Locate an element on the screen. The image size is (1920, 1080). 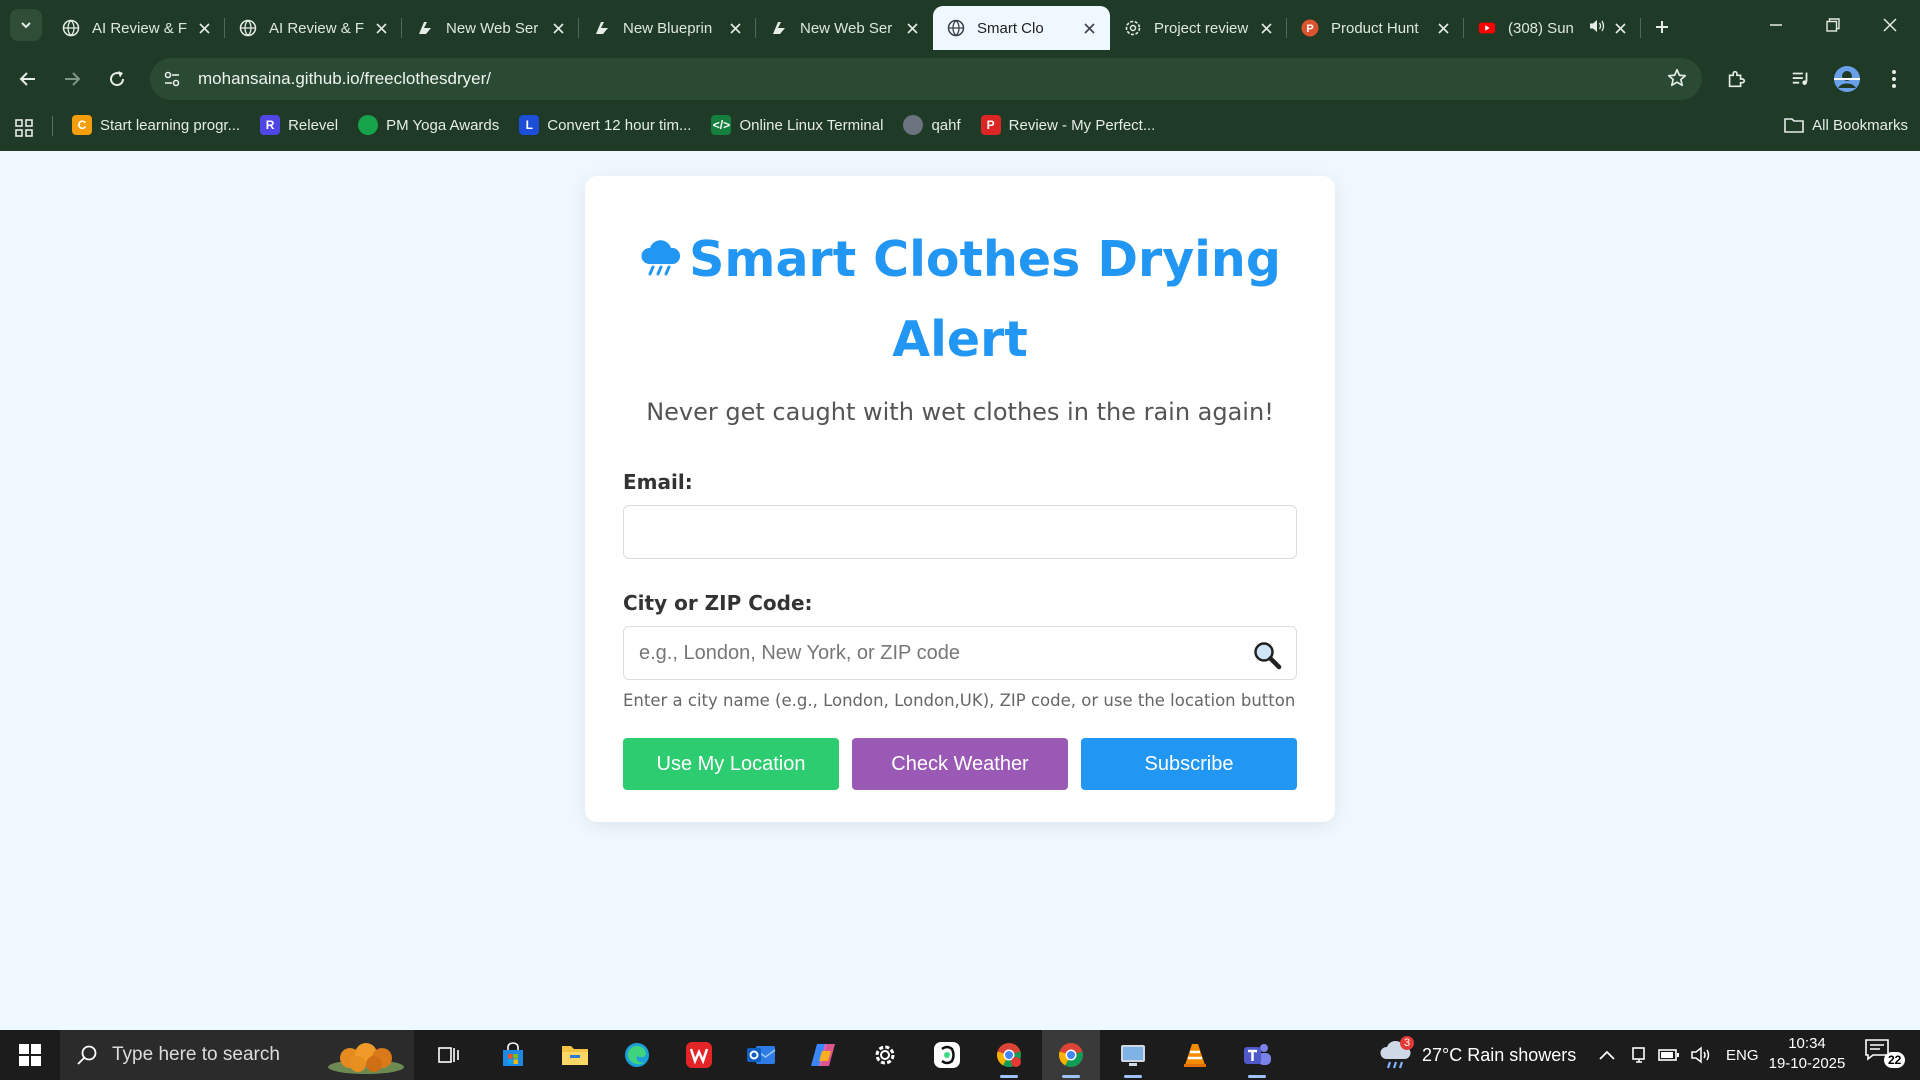
volume-icon is located at coordinates (1701, 1055).